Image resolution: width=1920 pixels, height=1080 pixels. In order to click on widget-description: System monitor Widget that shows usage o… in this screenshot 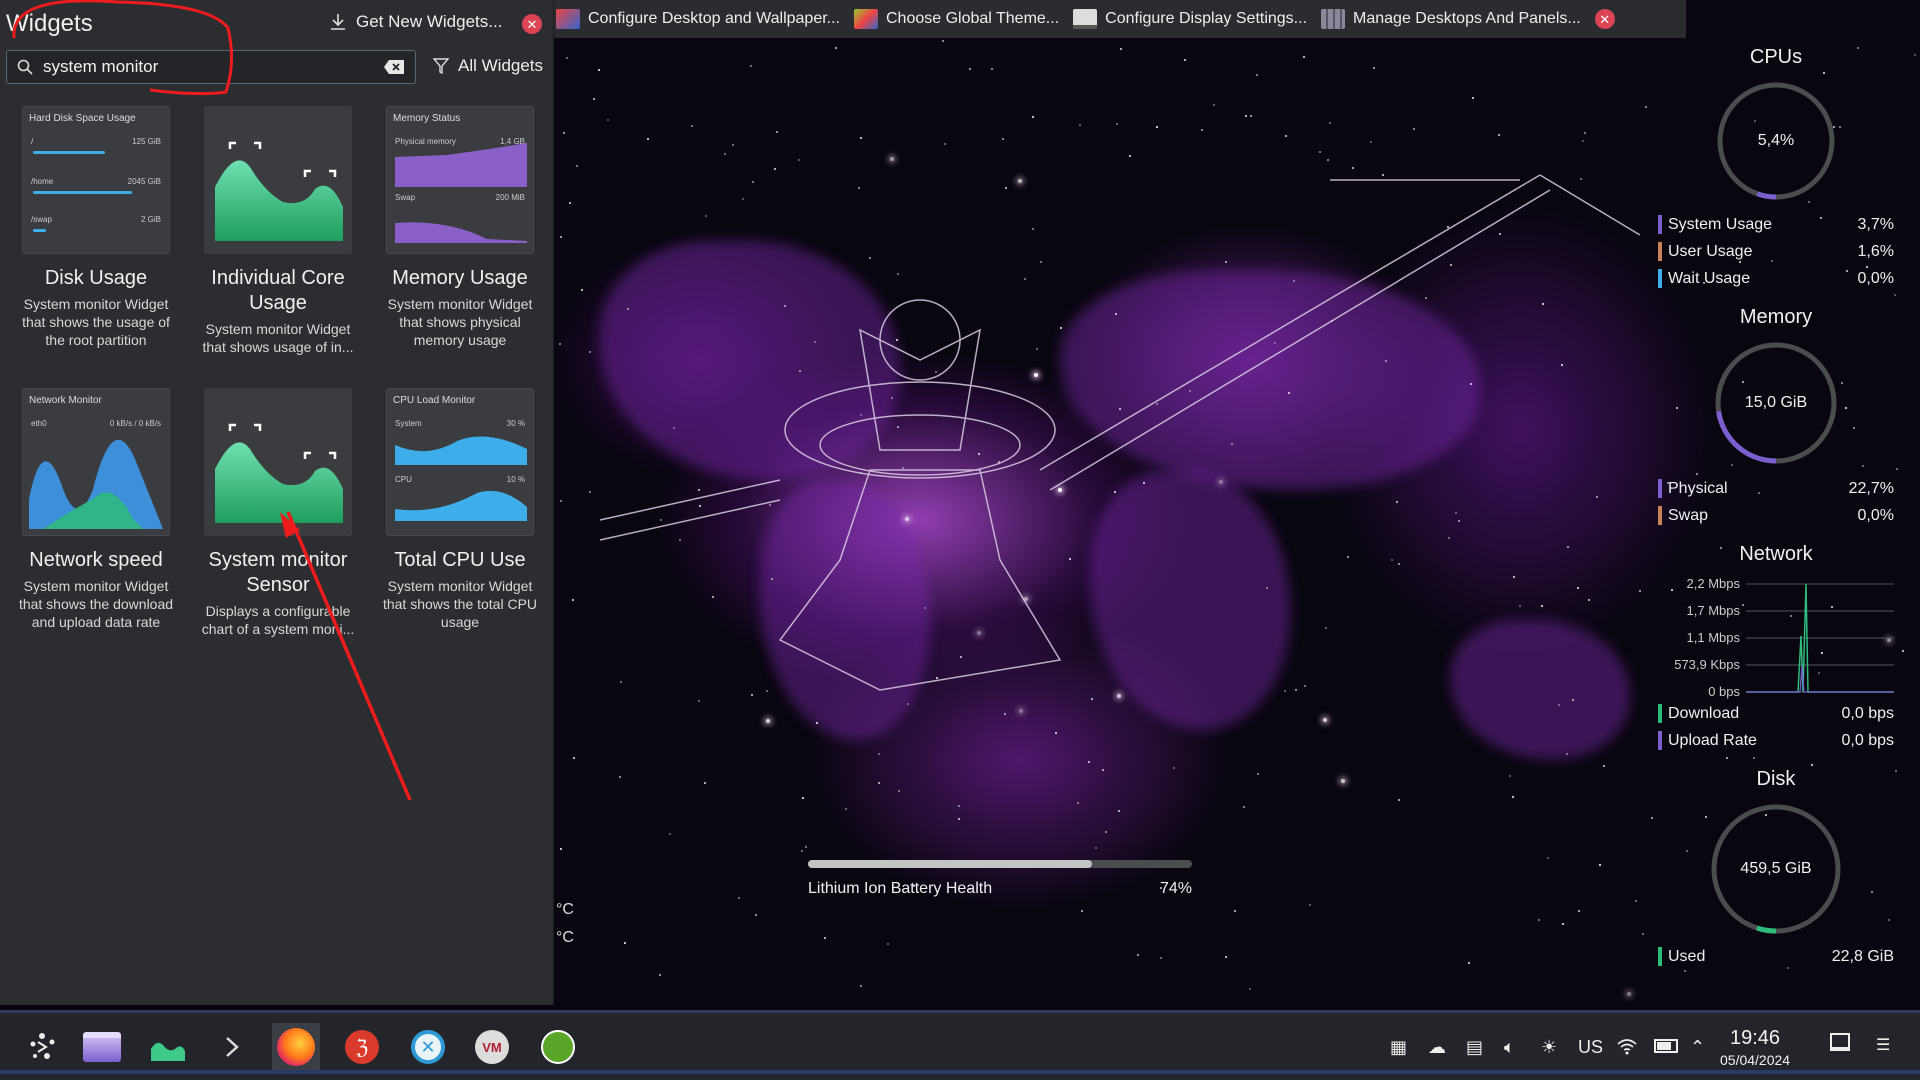, I will do `click(278, 338)`.